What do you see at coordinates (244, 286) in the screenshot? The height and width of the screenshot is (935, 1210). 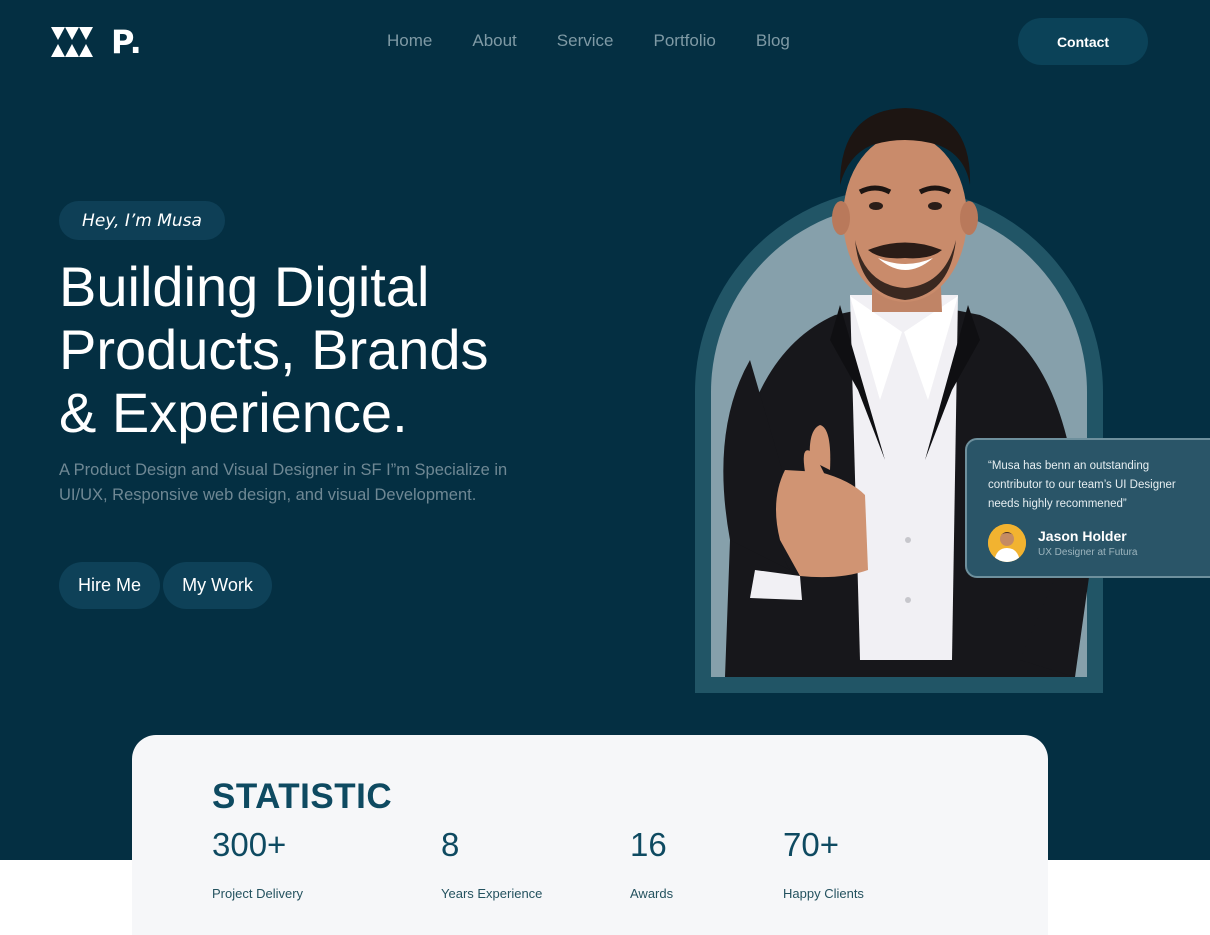 I see `headline-line-1: Building Digital` at bounding box center [244, 286].